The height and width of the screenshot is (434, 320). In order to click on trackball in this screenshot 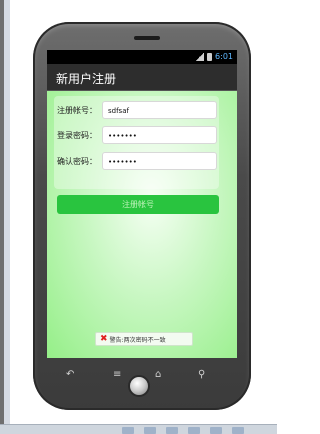, I will do `click(139, 386)`.